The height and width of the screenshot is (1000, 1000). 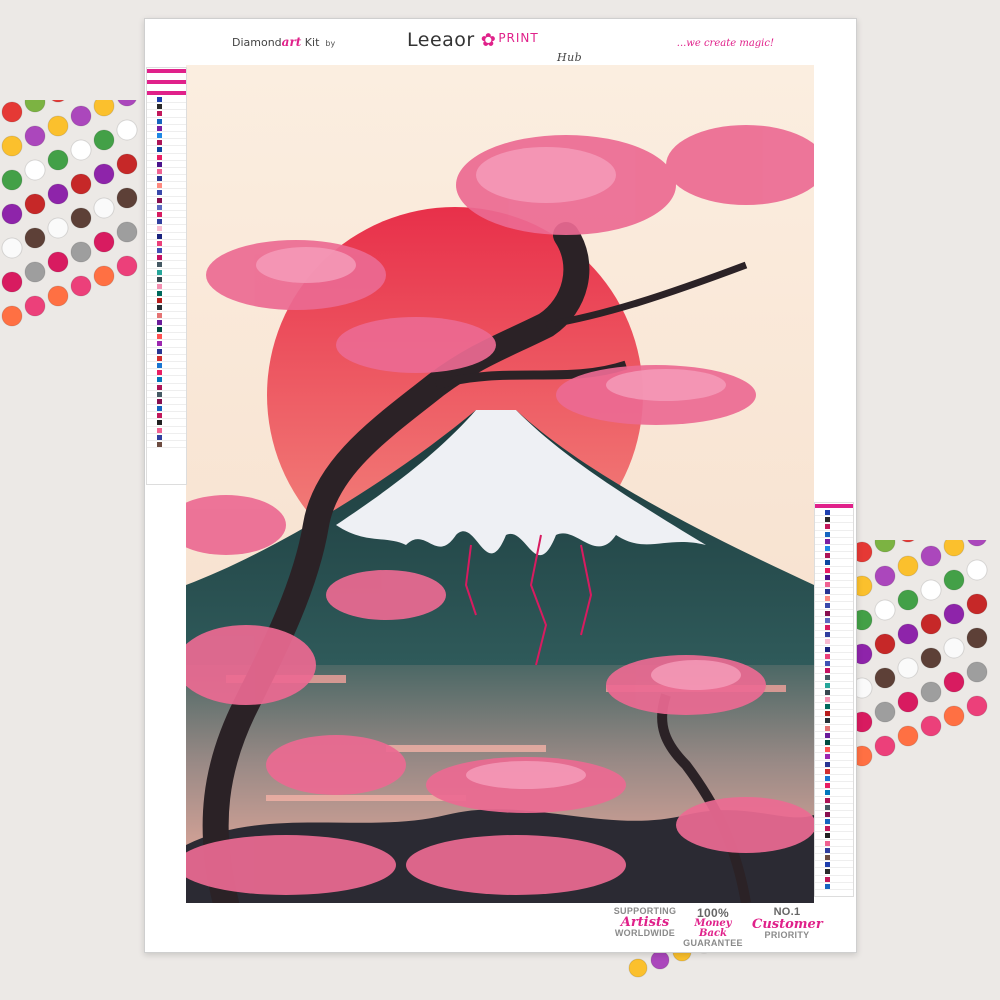 I want to click on color-legend-right, so click(x=834, y=699).